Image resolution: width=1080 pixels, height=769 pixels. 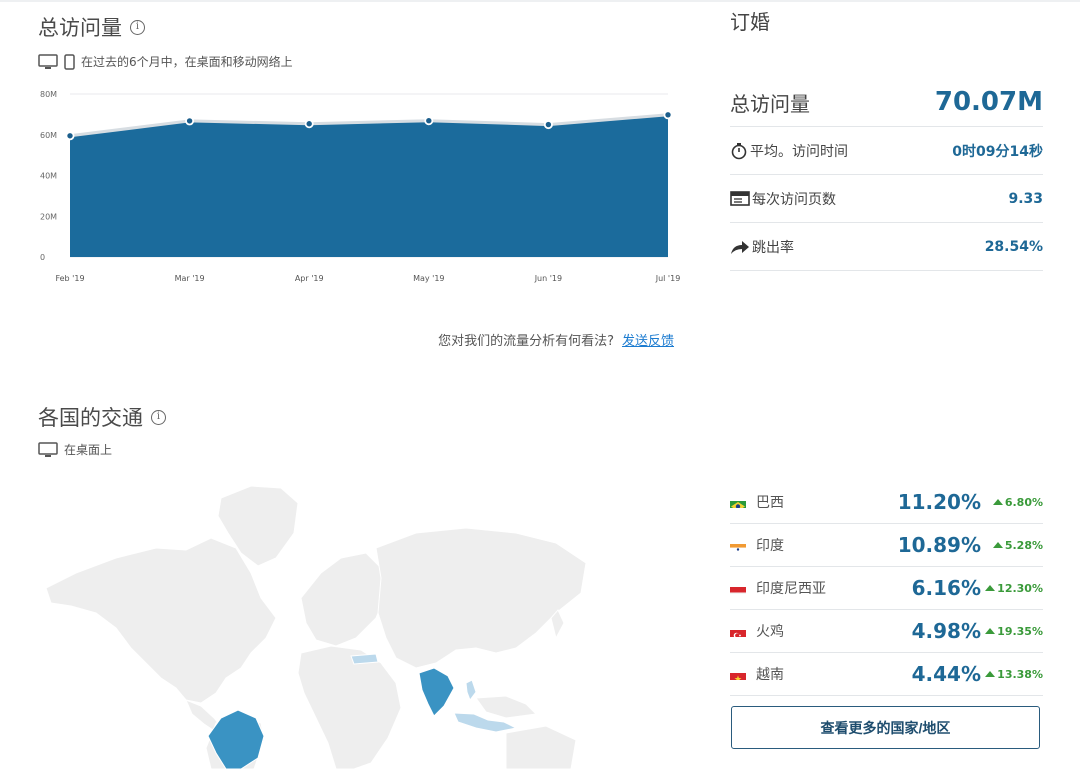 I want to click on india-flag-icon, so click(x=738, y=545).